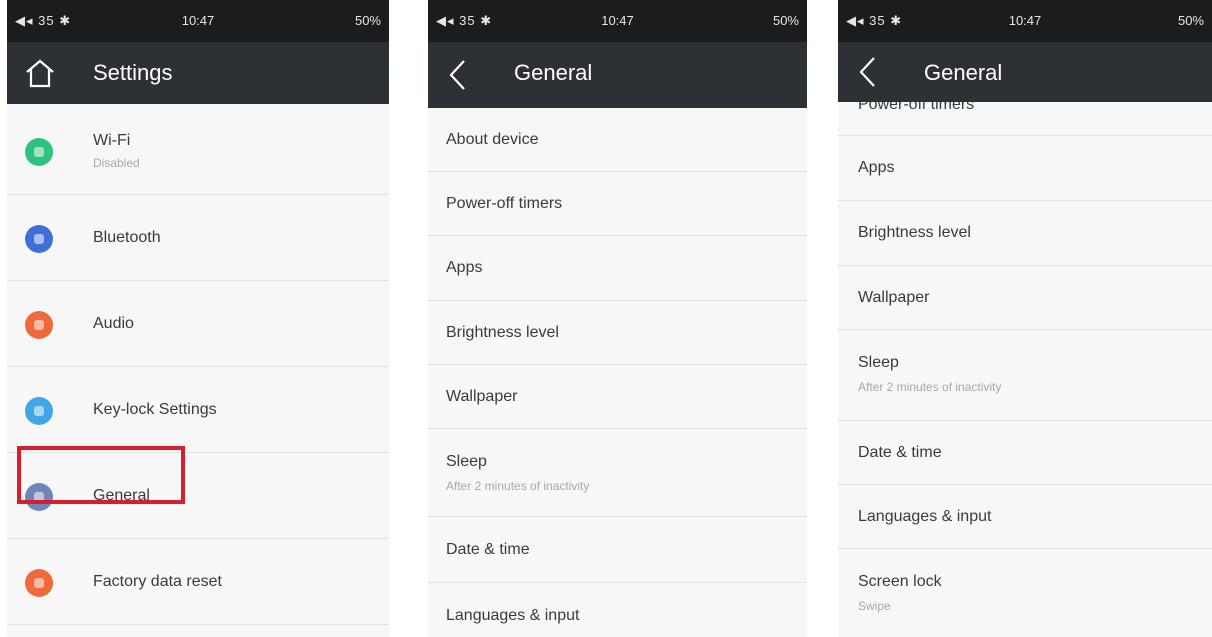  I want to click on settings-item-label: Wi-Fi, so click(112, 140).